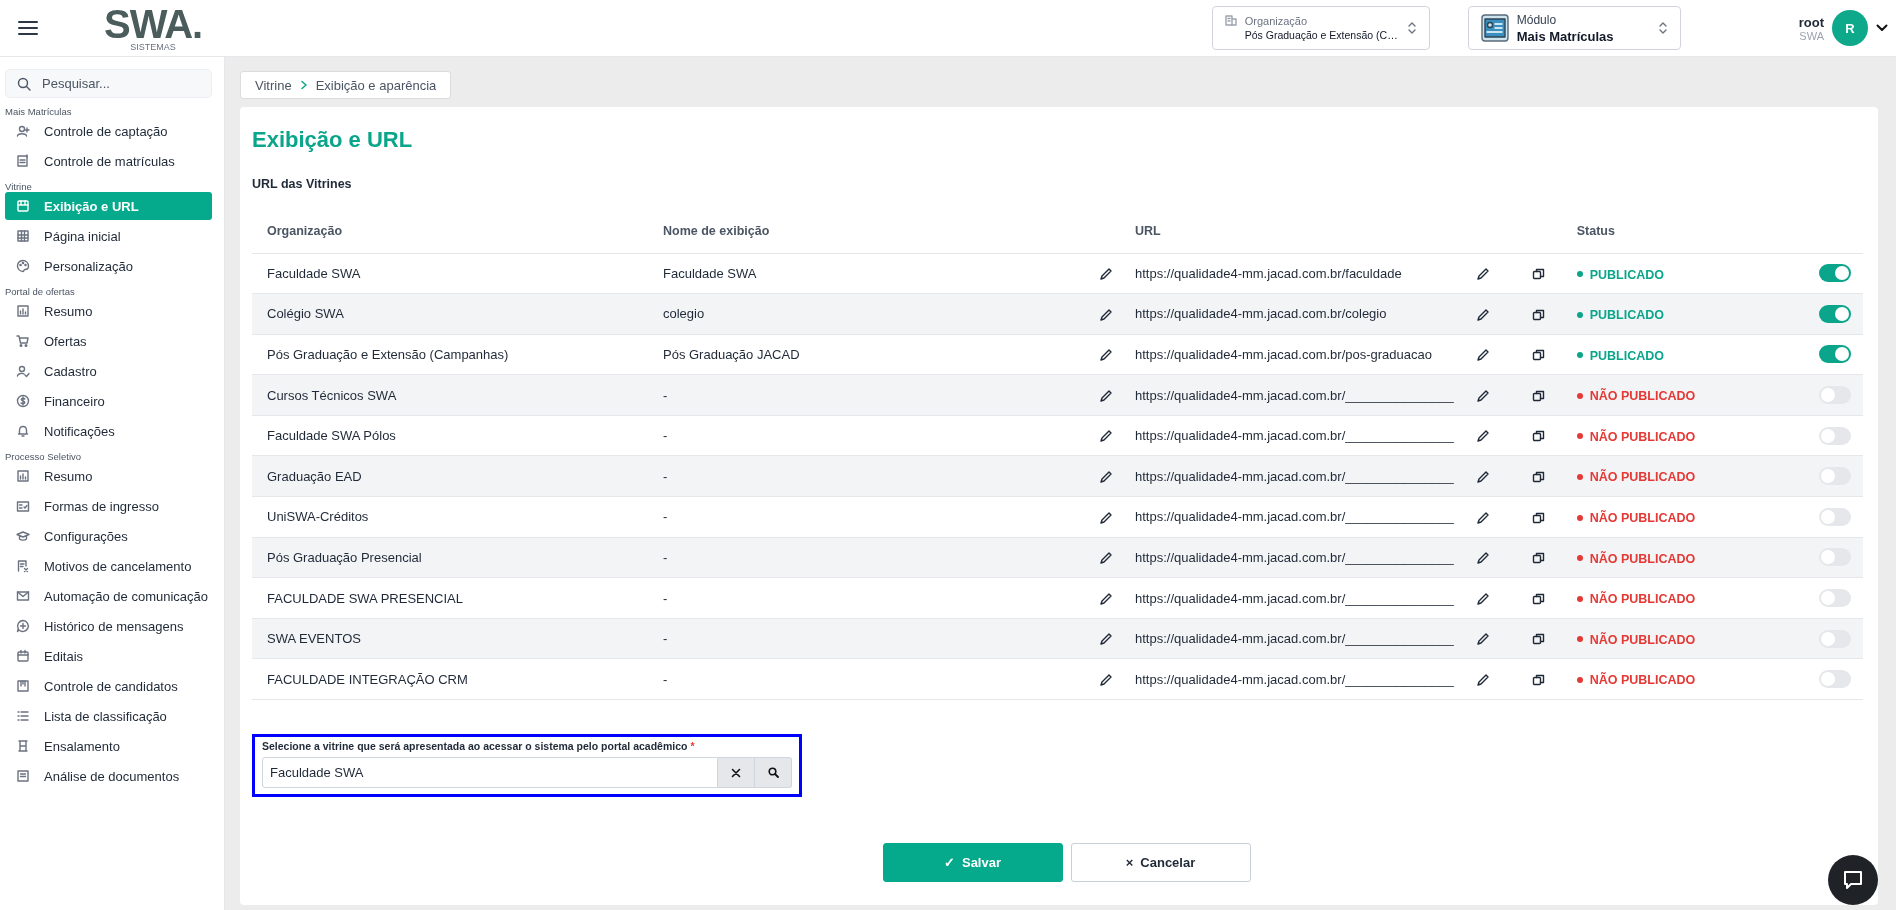 This screenshot has width=1896, height=910. I want to click on sidebar-item: Configurações, so click(108, 536).